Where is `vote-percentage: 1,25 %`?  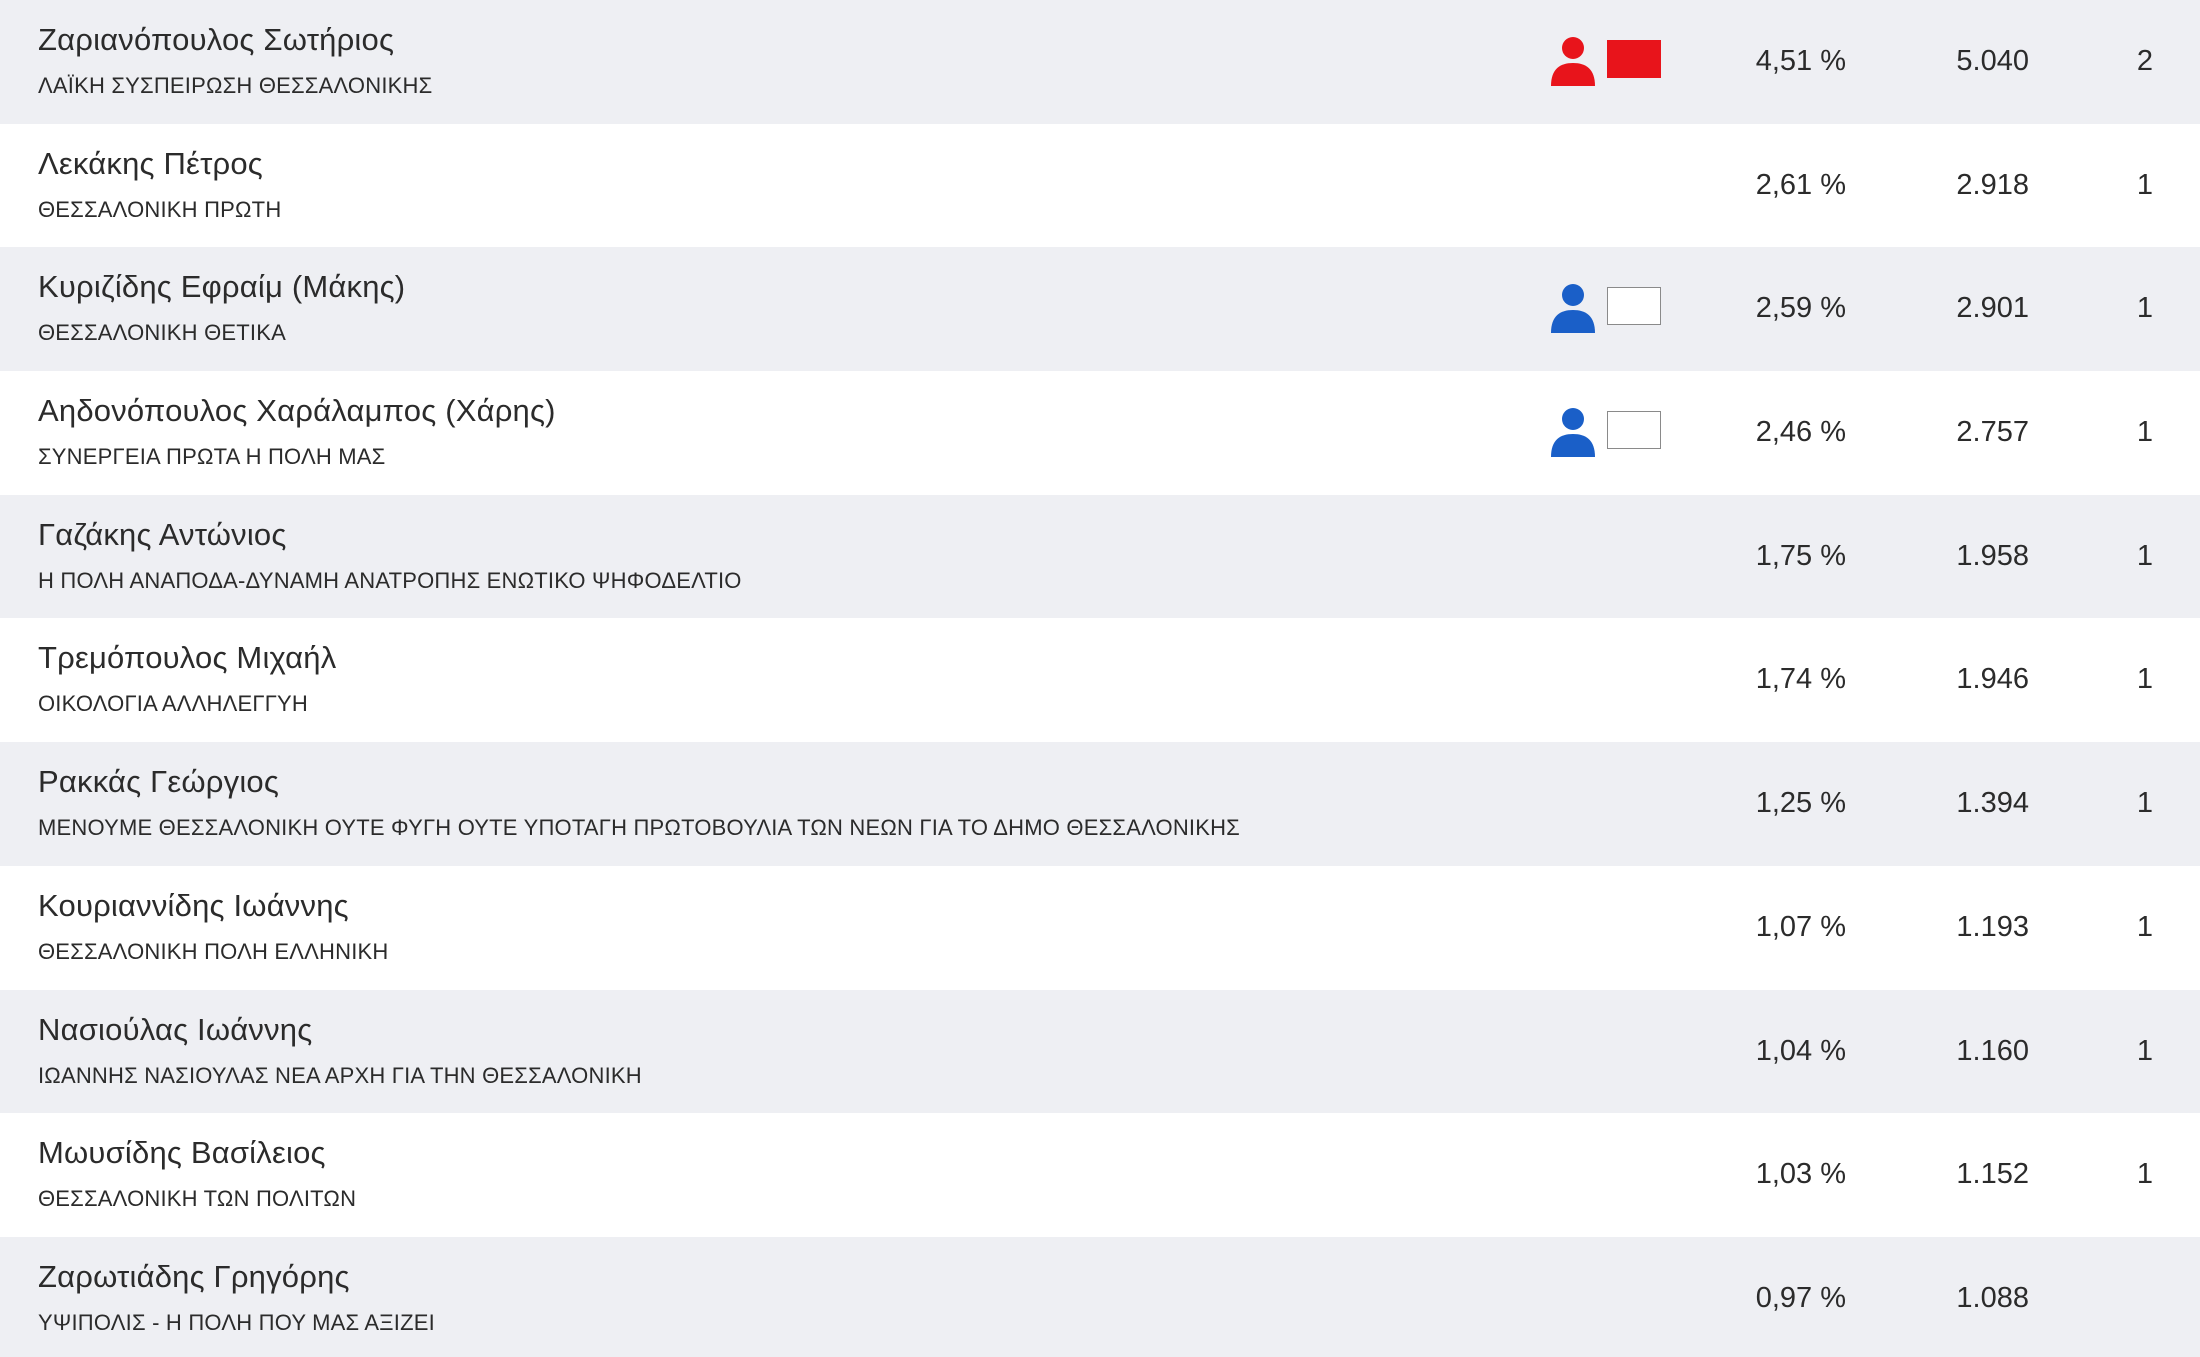
vote-percentage: 1,25 % is located at coordinates (1800, 803).